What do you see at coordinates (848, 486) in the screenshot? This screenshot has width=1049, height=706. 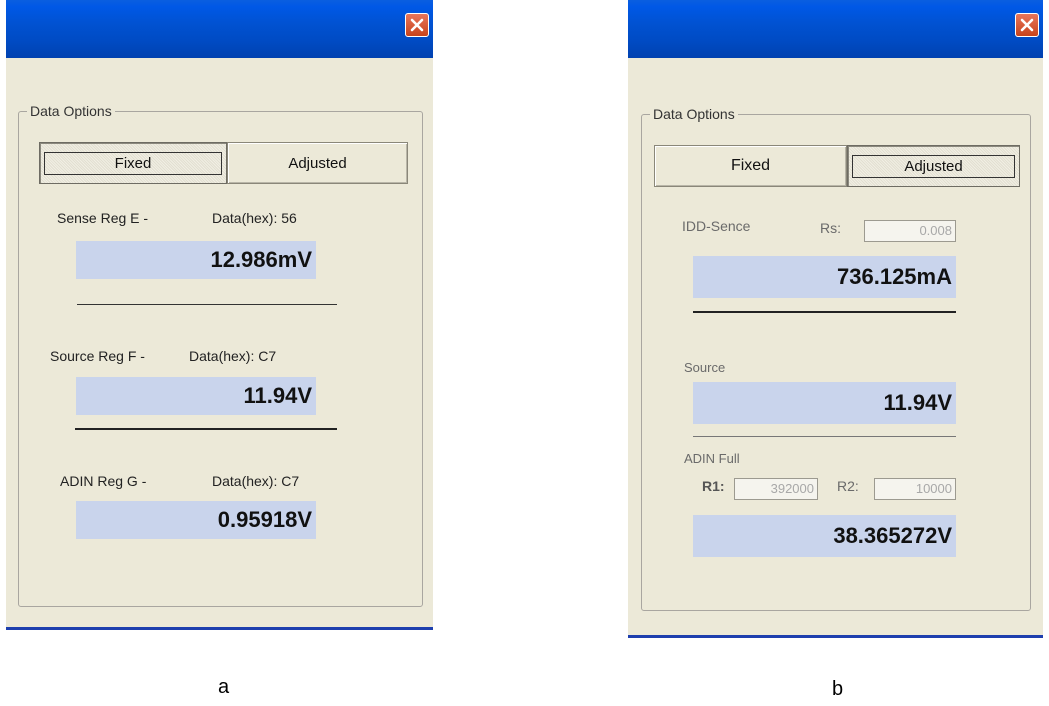 I see `r2-label: R2:` at bounding box center [848, 486].